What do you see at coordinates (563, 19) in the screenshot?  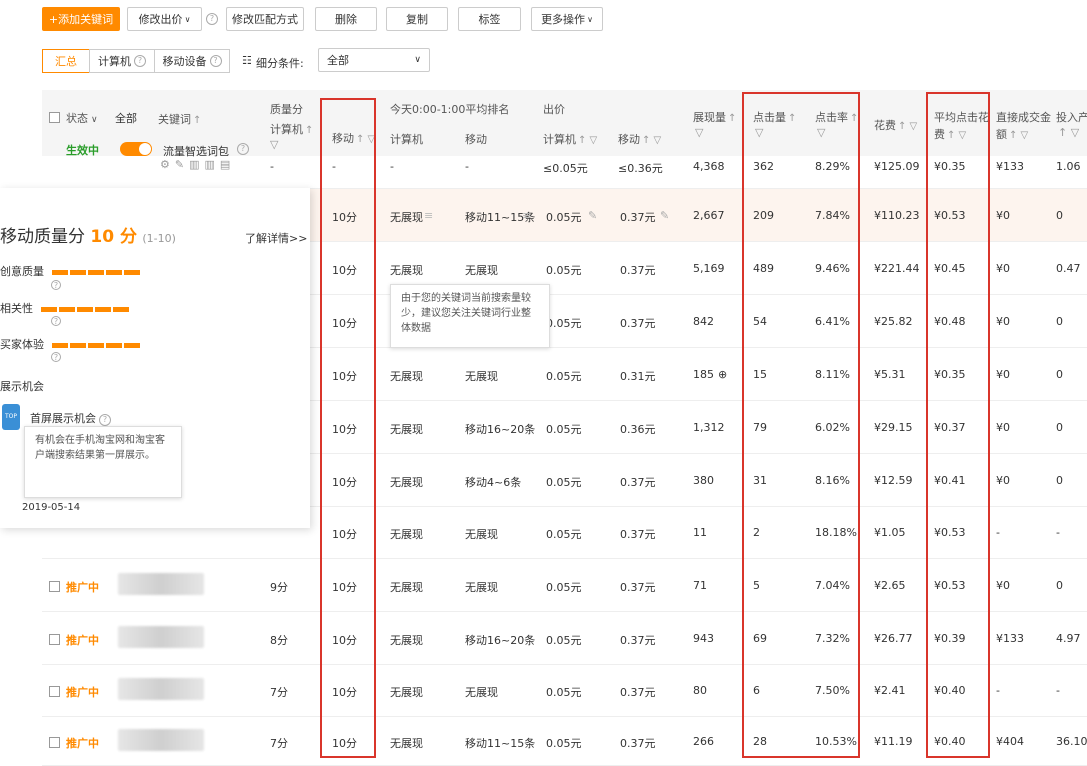 I see `more-ops-label: 更多操作` at bounding box center [563, 19].